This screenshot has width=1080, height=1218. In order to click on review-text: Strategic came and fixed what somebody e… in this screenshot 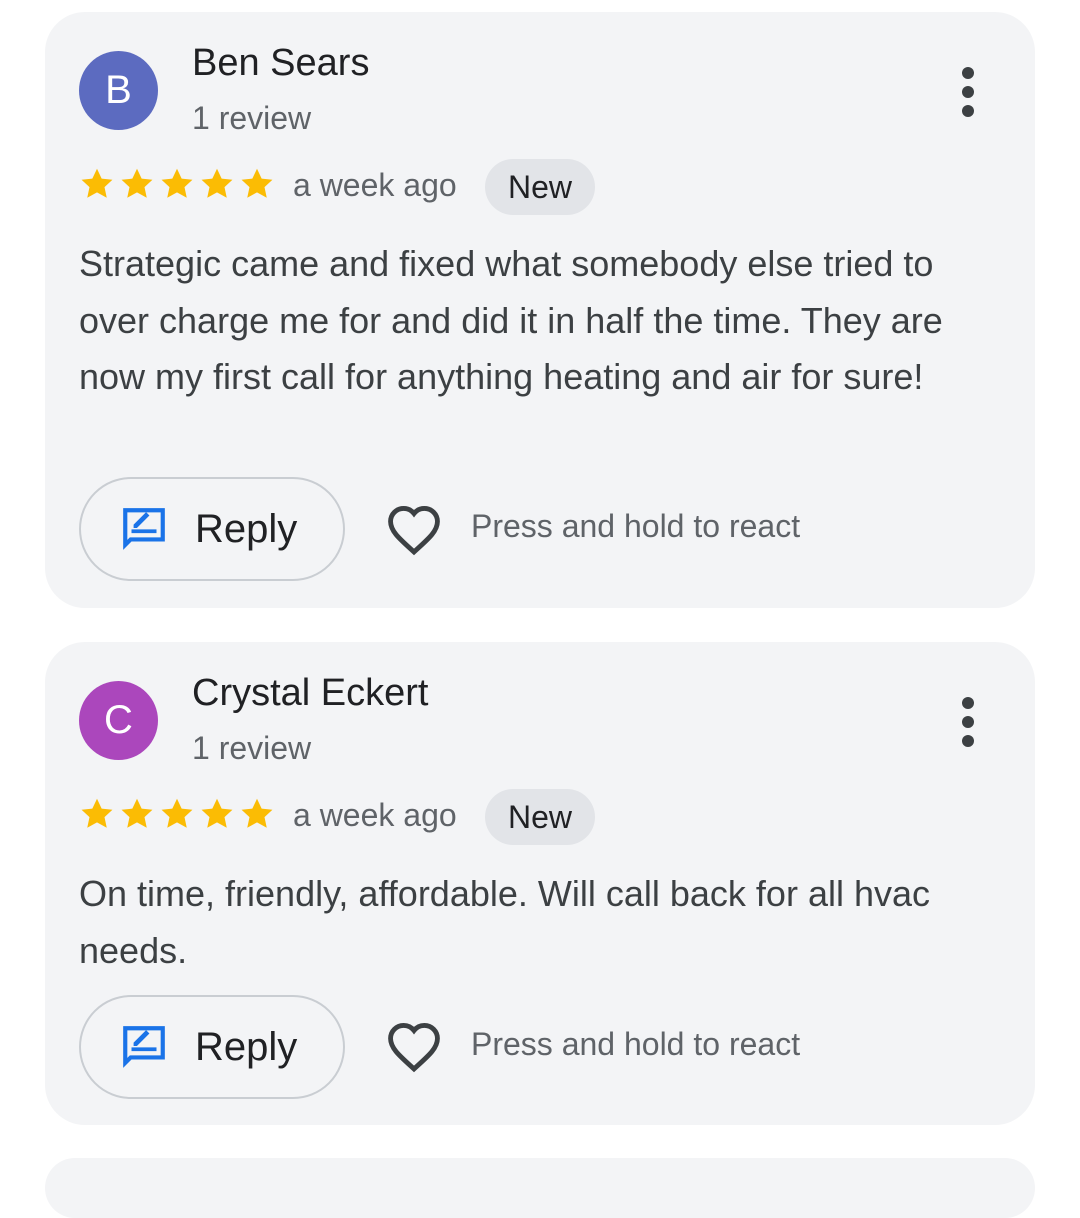, I will do `click(511, 320)`.